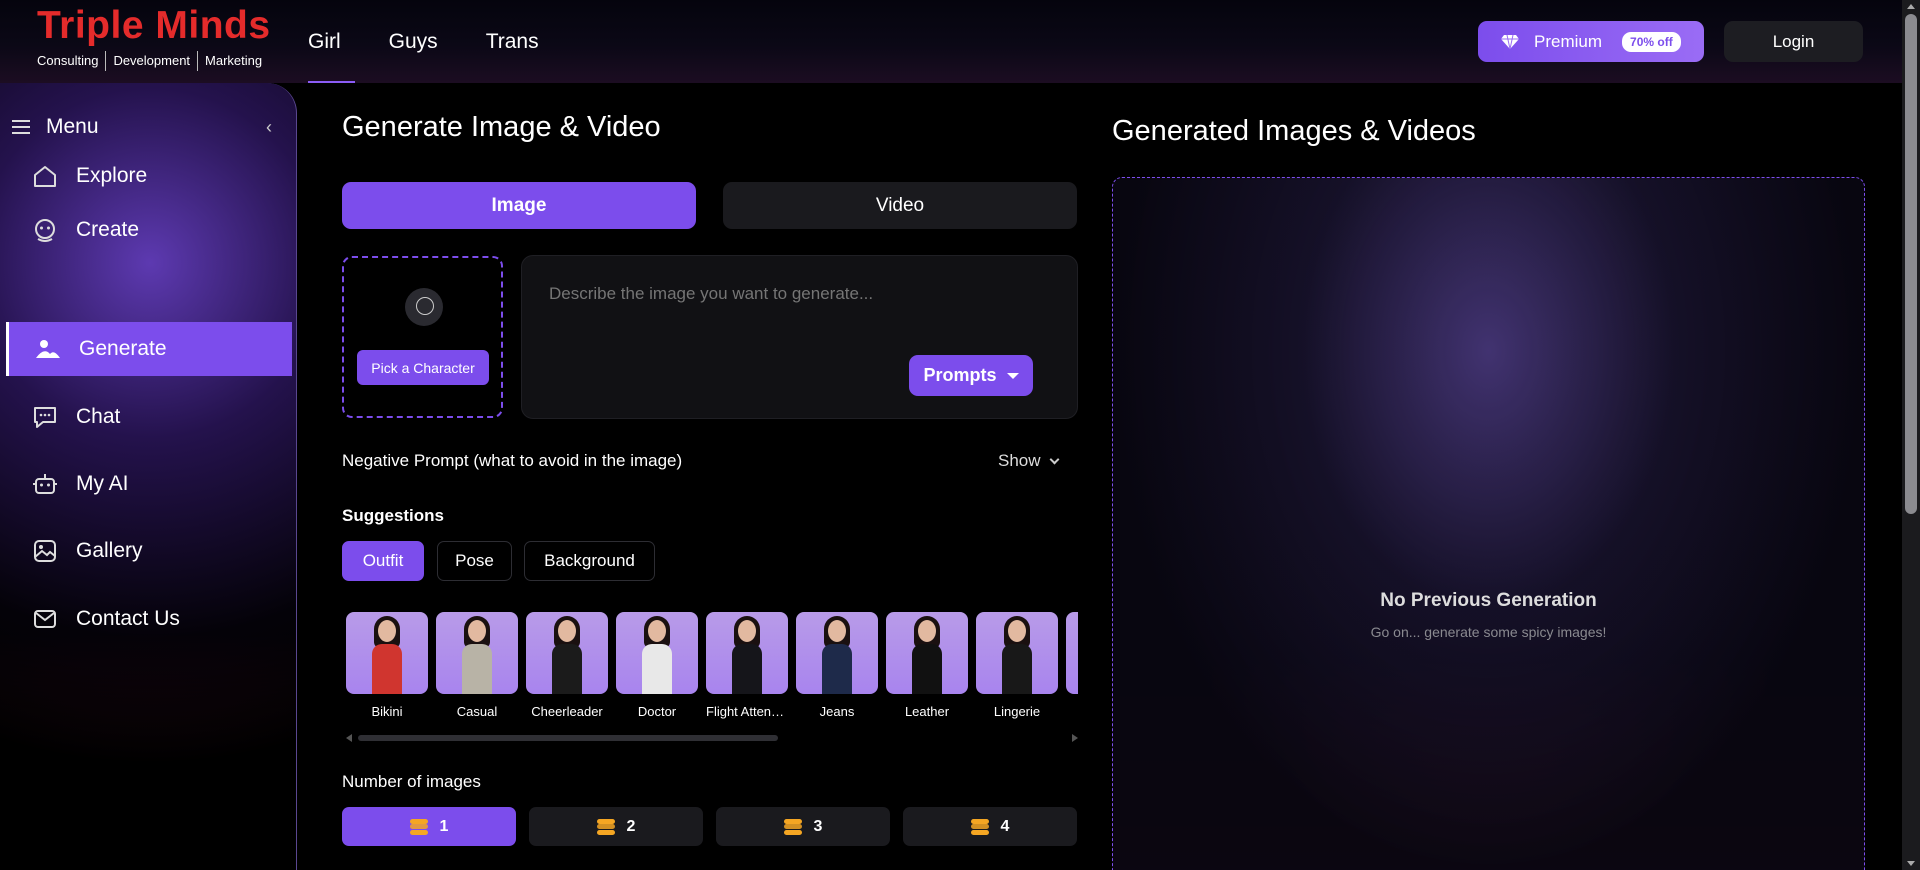  Describe the element at coordinates (48, 349) in the screenshot. I see `generate-icon` at that location.